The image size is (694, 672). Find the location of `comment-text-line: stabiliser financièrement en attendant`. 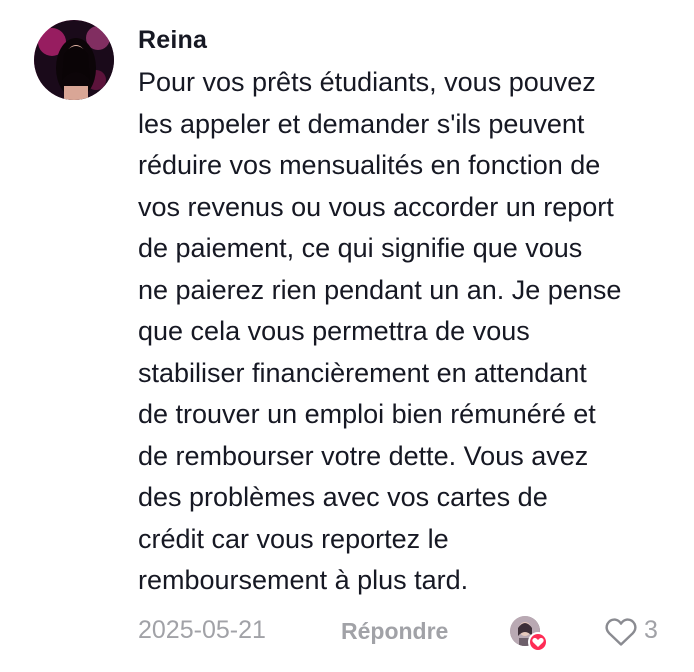

comment-text-line: stabiliser financièrement en attendant is located at coordinates (362, 372).